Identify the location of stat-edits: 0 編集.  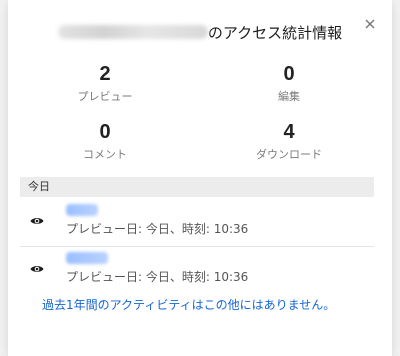
(289, 83).